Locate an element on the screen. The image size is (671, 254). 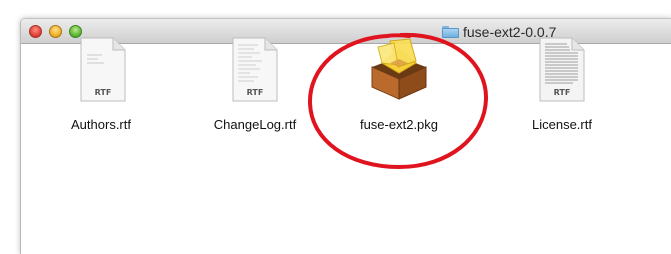
file-name-label: ChangeLog.rtf is located at coordinates (255, 124).